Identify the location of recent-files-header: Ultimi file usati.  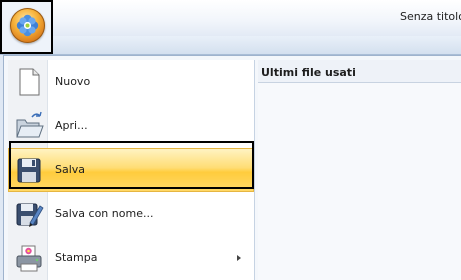
(359, 71).